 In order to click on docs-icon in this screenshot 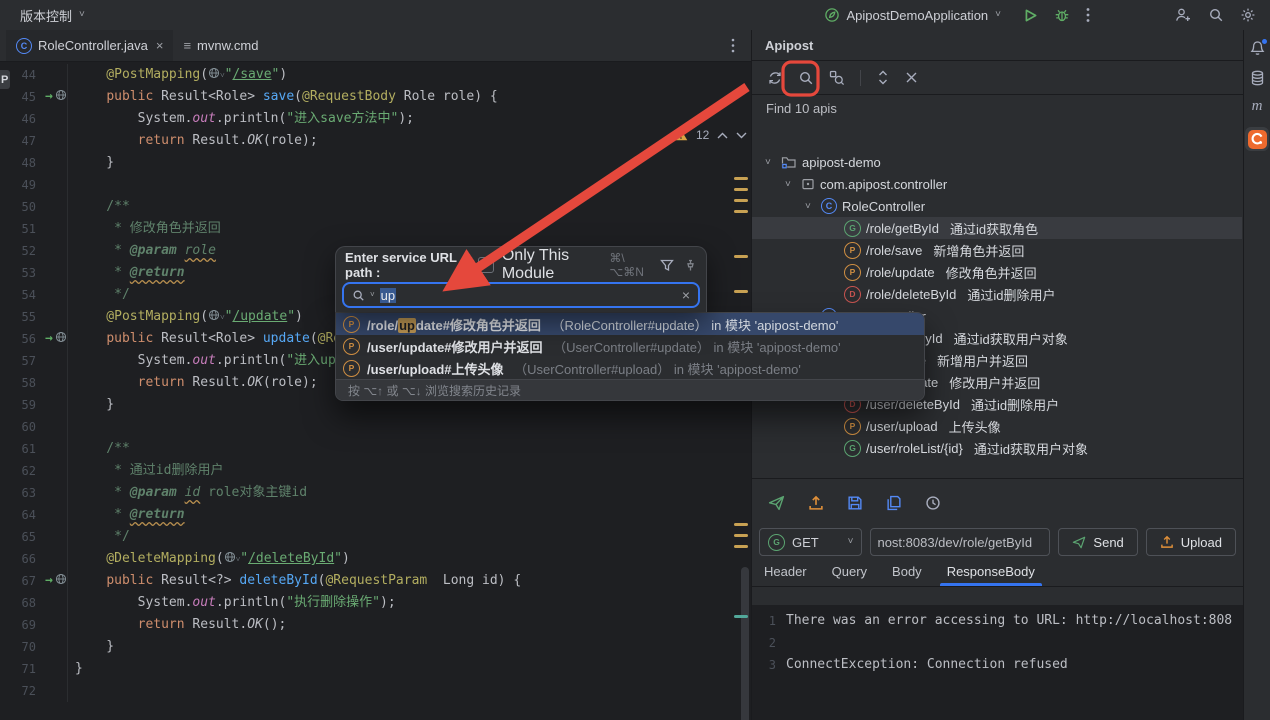, I will do `click(894, 503)`.